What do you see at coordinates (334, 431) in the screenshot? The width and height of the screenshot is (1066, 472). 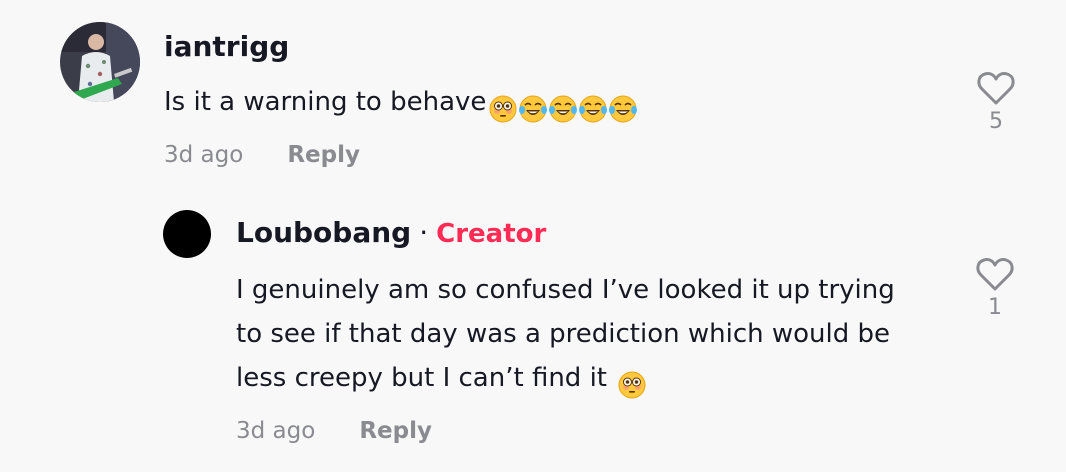 I see `reply-meta: 3d ago Reply` at bounding box center [334, 431].